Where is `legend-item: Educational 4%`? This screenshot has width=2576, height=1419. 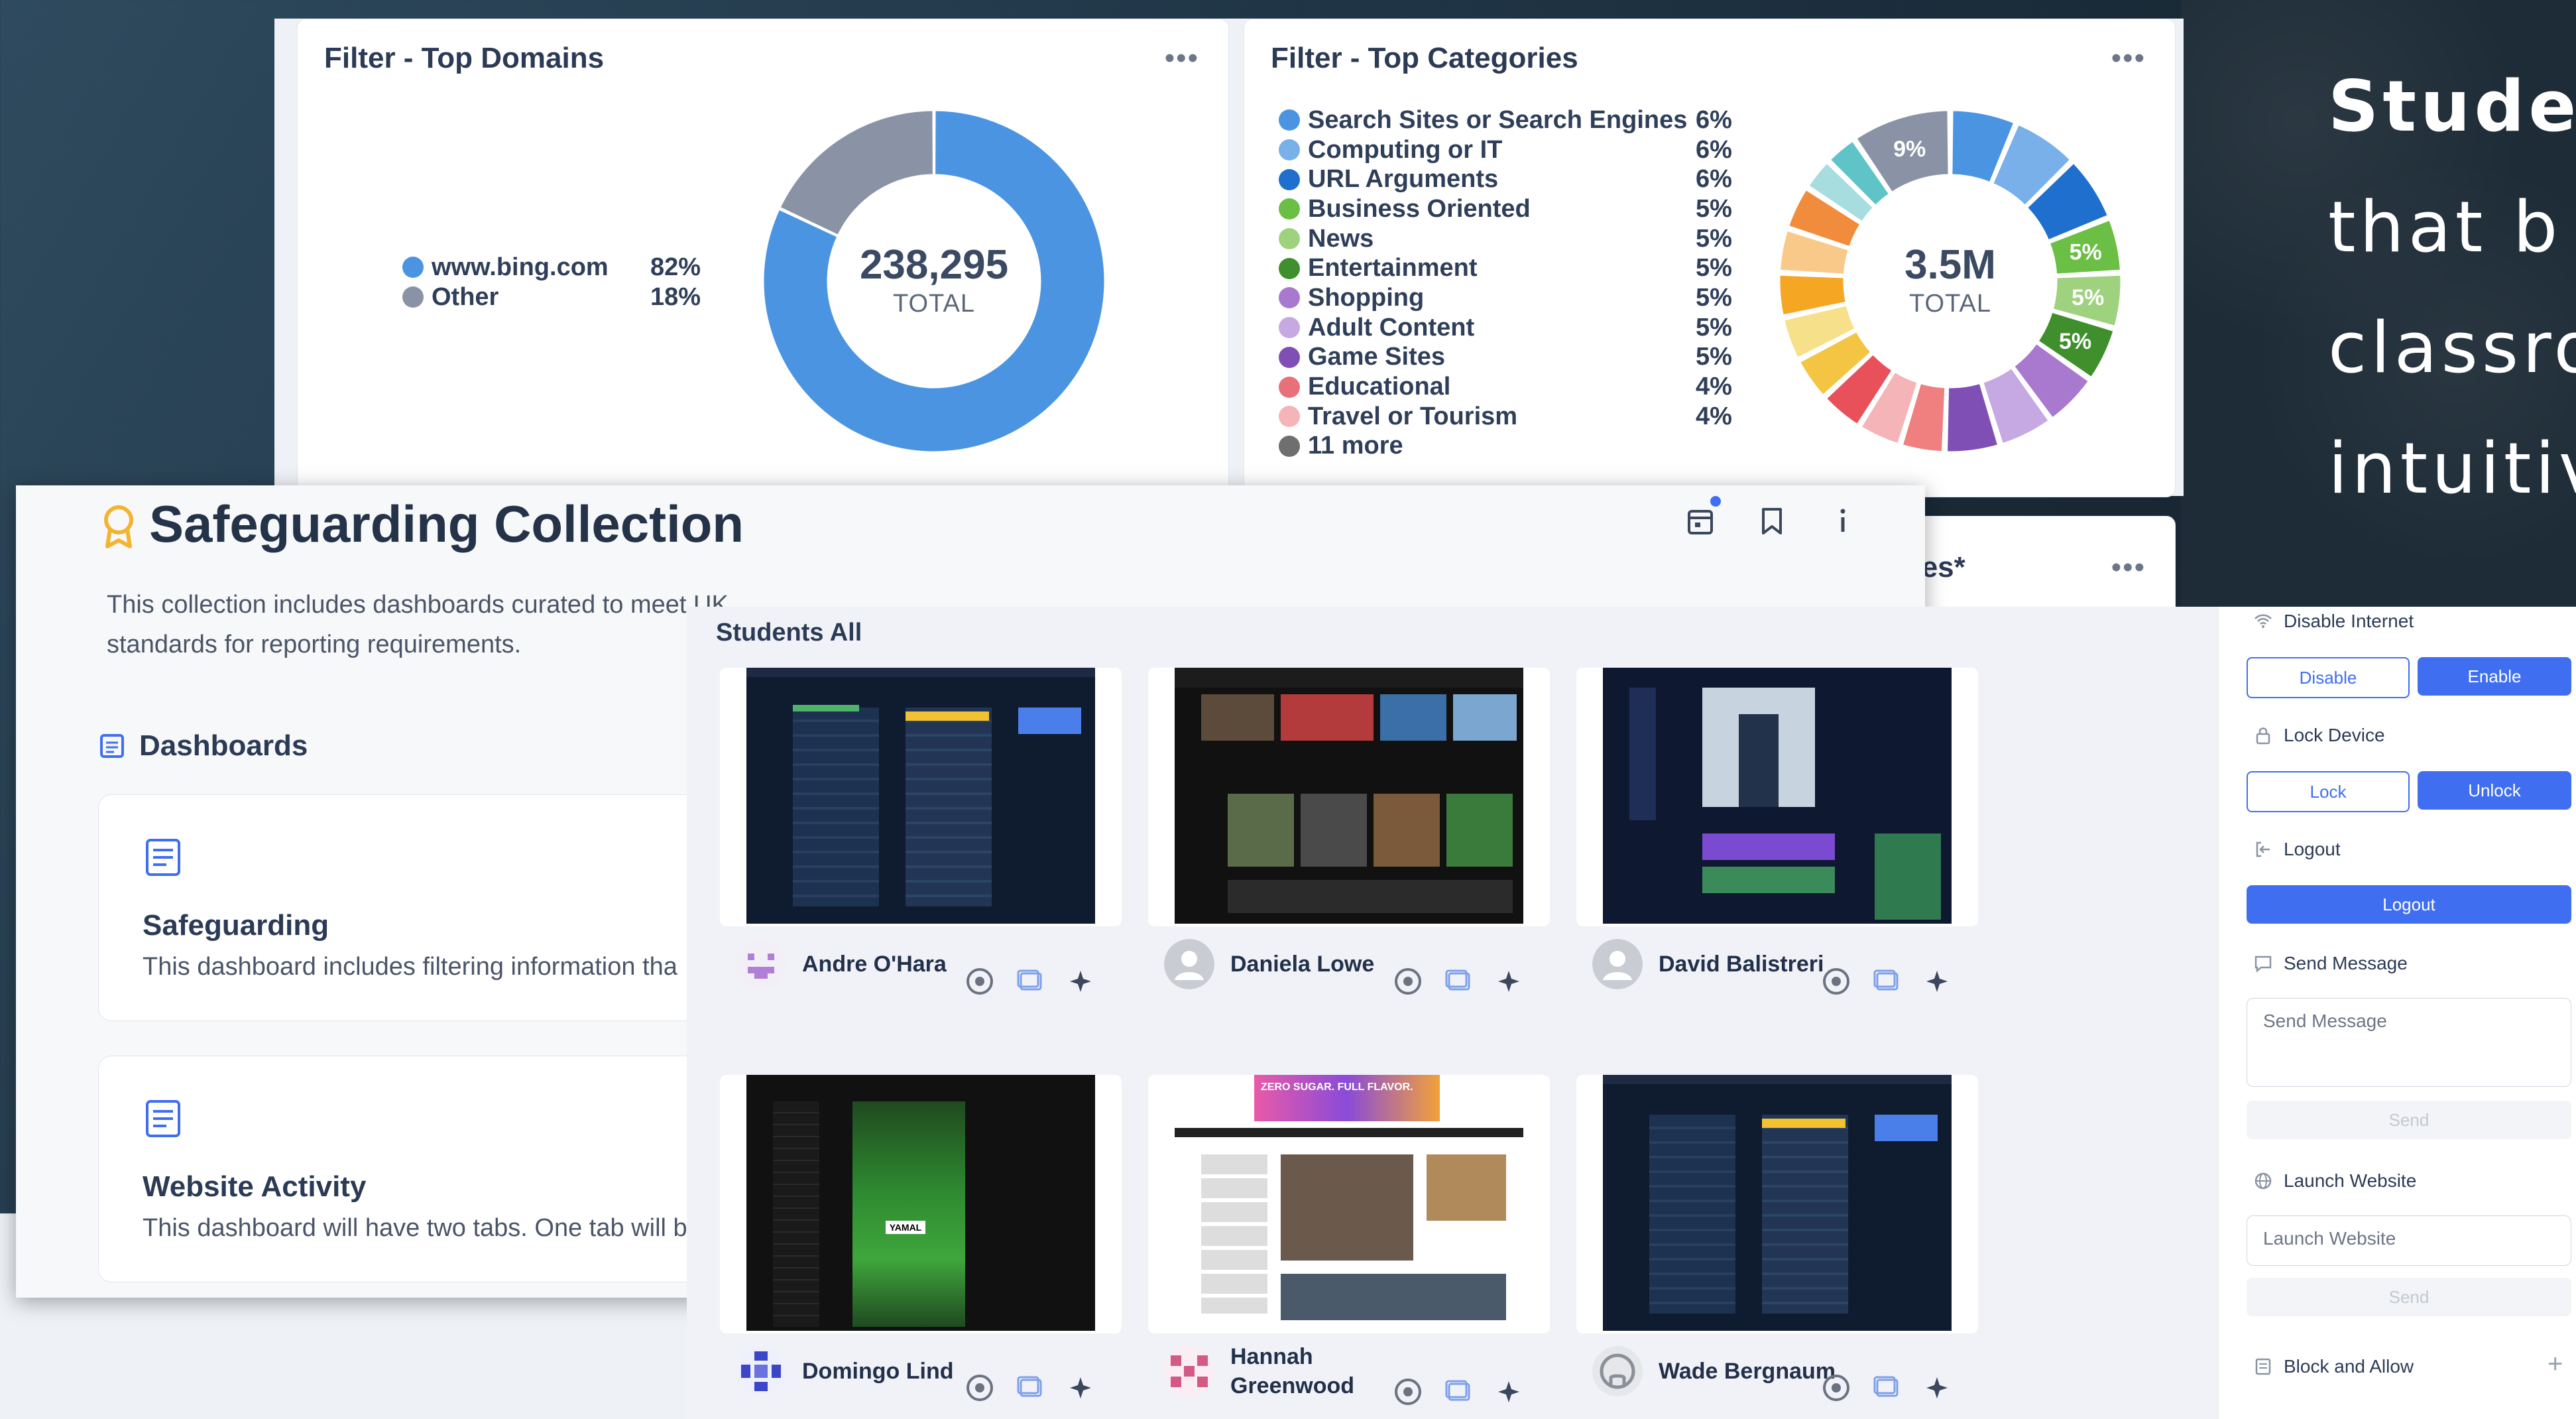 legend-item: Educational 4% is located at coordinates (1506, 387).